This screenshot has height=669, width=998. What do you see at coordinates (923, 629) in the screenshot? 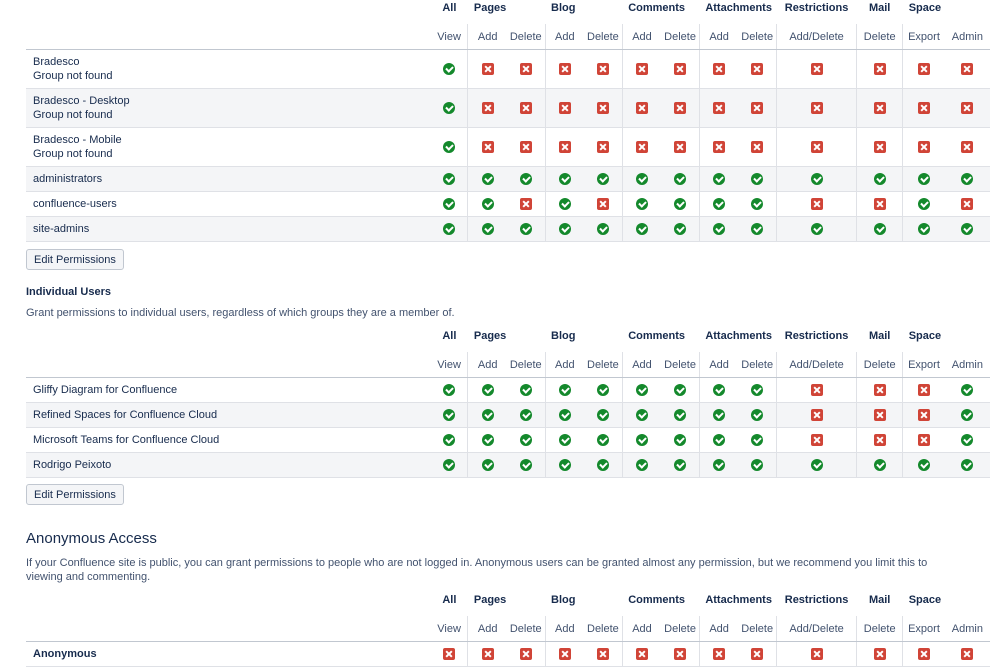
I see `subheader-export: Export` at bounding box center [923, 629].